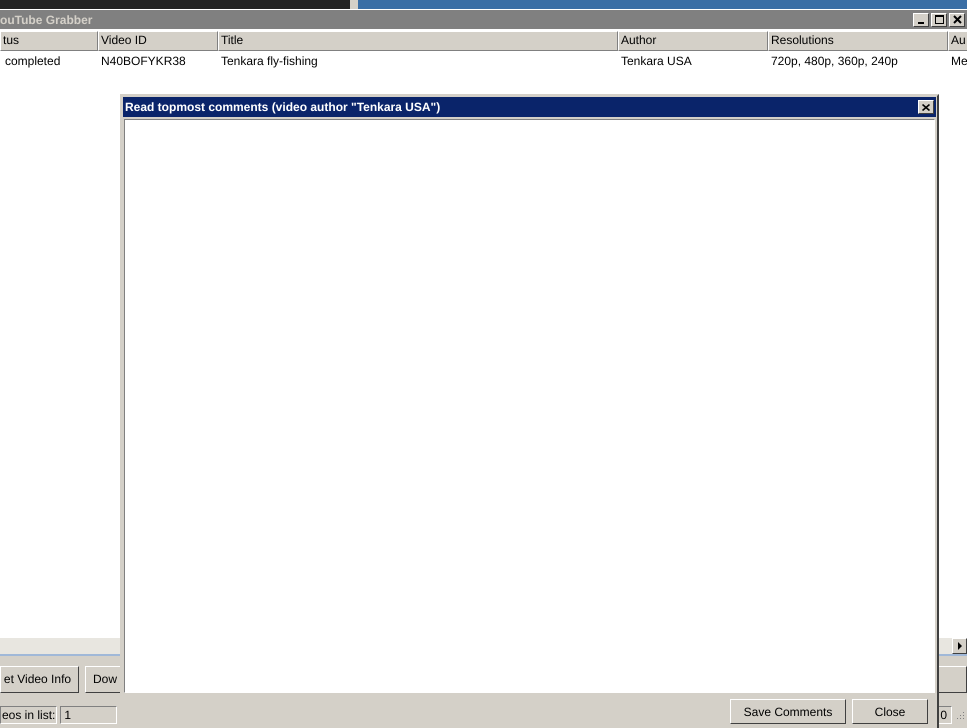 The image size is (967, 728). I want to click on dialog-button: Save Comments, so click(788, 711).